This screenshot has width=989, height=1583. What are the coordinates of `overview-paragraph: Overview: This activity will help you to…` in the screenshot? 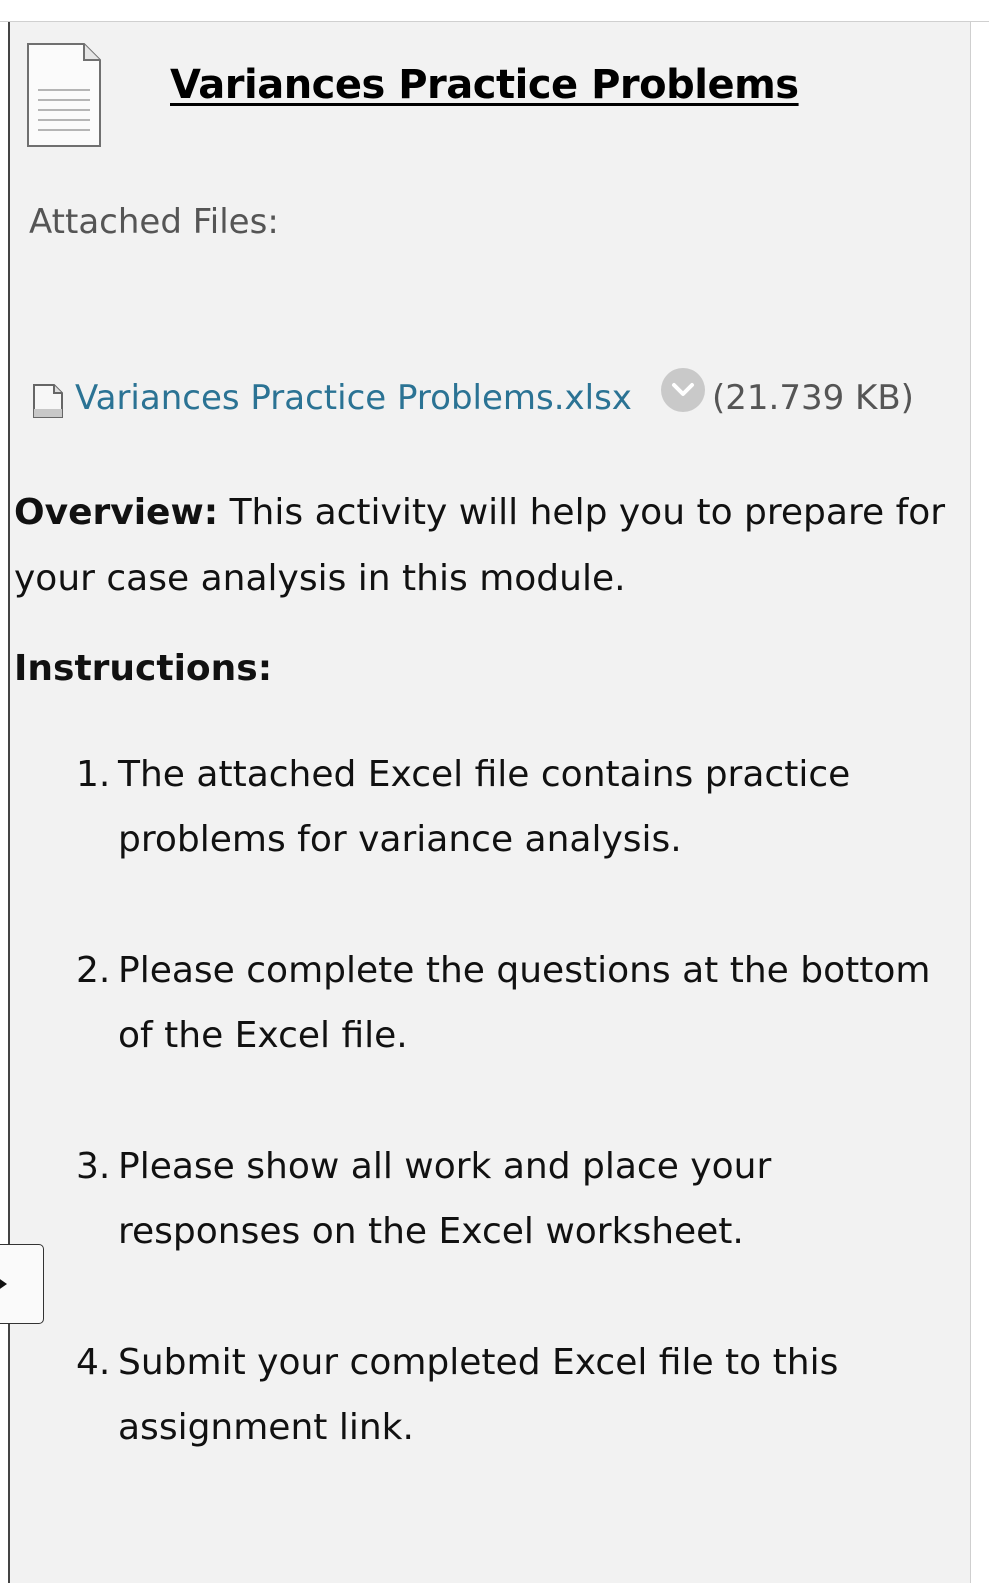 It's located at (481, 546).